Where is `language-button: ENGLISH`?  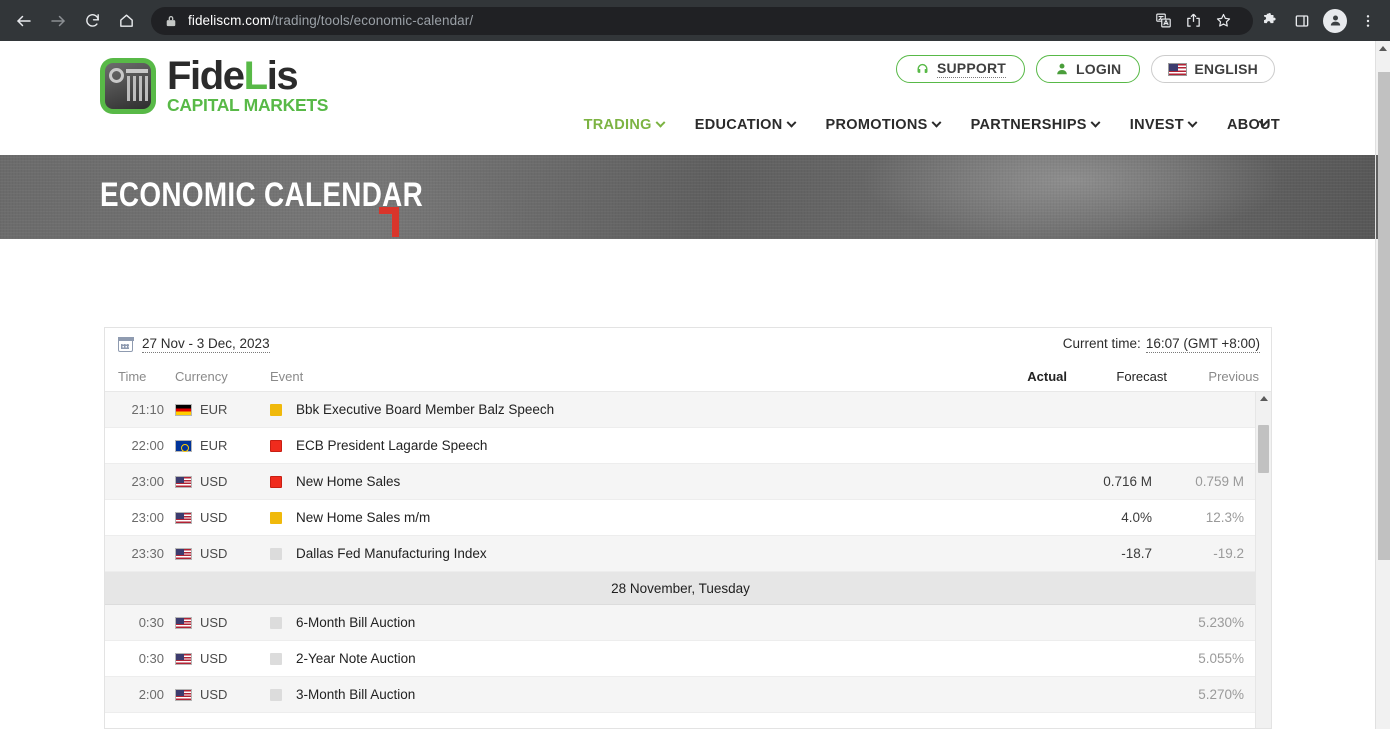
language-button: ENGLISH is located at coordinates (1213, 69).